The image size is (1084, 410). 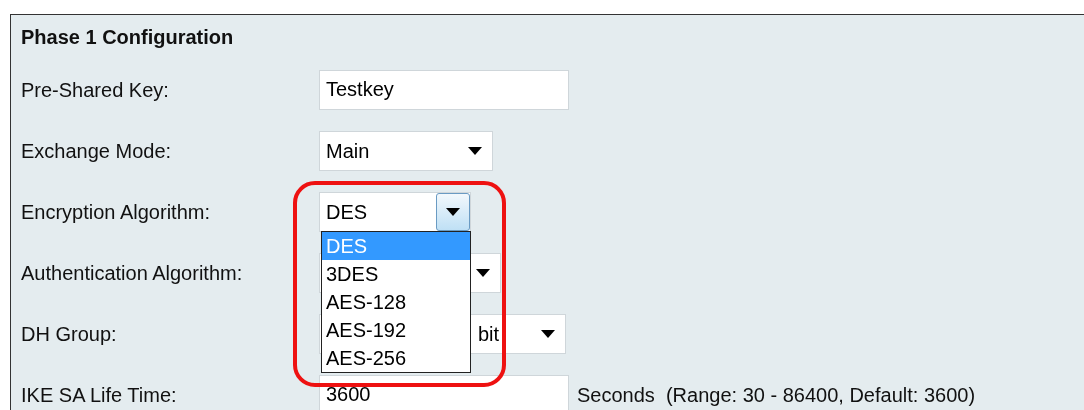 What do you see at coordinates (776, 395) in the screenshot?
I see `field-hint: Seconds (Range: 30 - 86400, Default: 3600)` at bounding box center [776, 395].